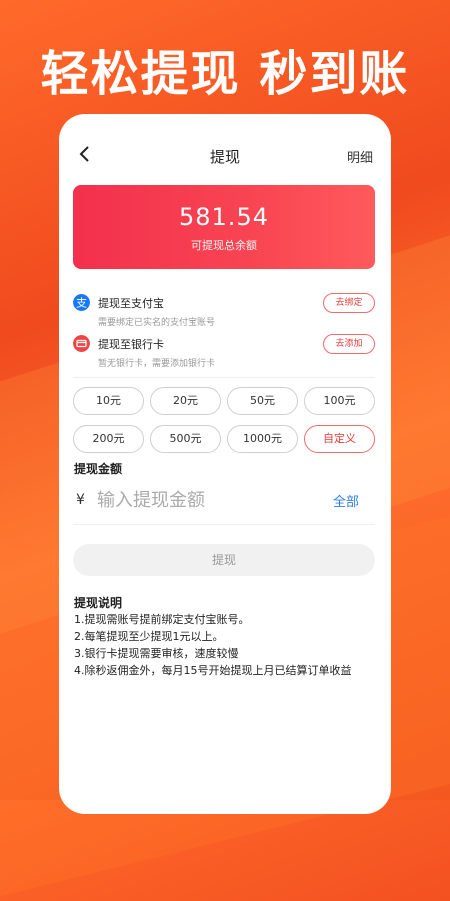 The image size is (450, 901). I want to click on note-item: 1.提现需账号提前绑定支付宝账号。, so click(162, 619).